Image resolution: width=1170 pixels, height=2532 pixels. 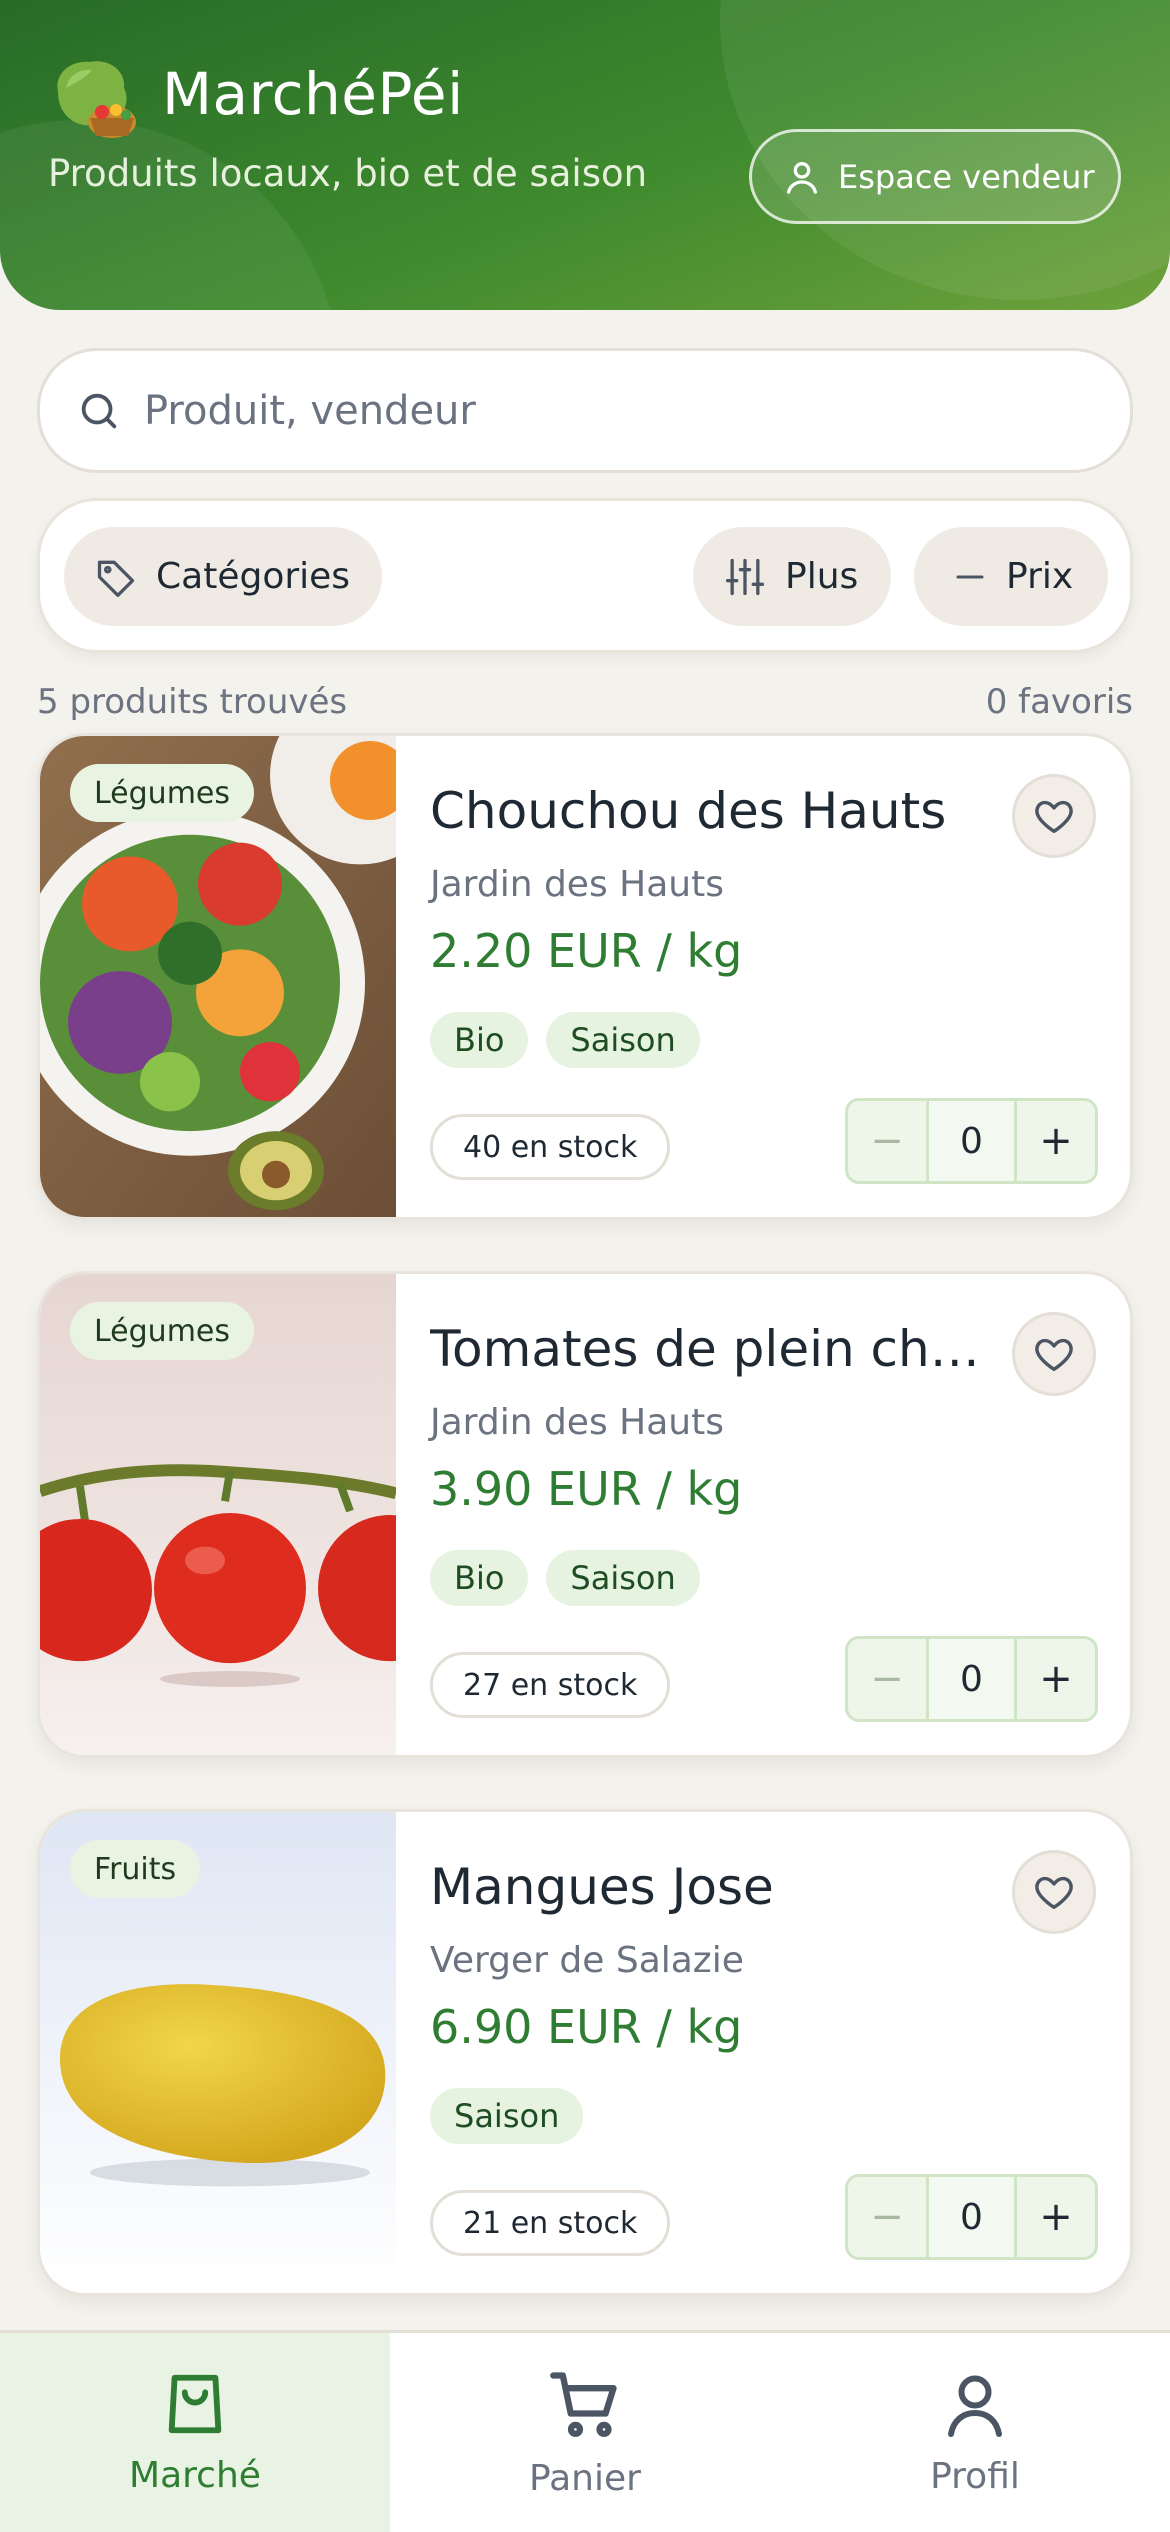 I want to click on vendor-space-button: Espace vendeur, so click(x=935, y=176).